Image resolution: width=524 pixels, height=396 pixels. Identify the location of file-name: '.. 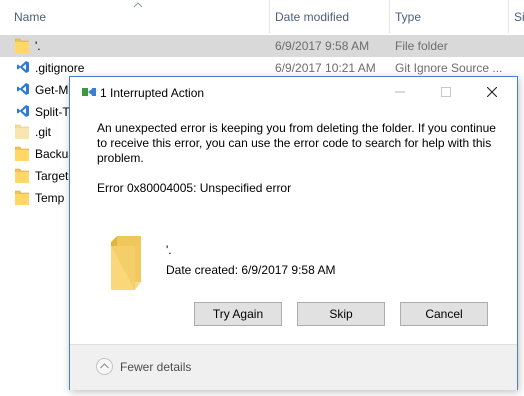
(38, 46).